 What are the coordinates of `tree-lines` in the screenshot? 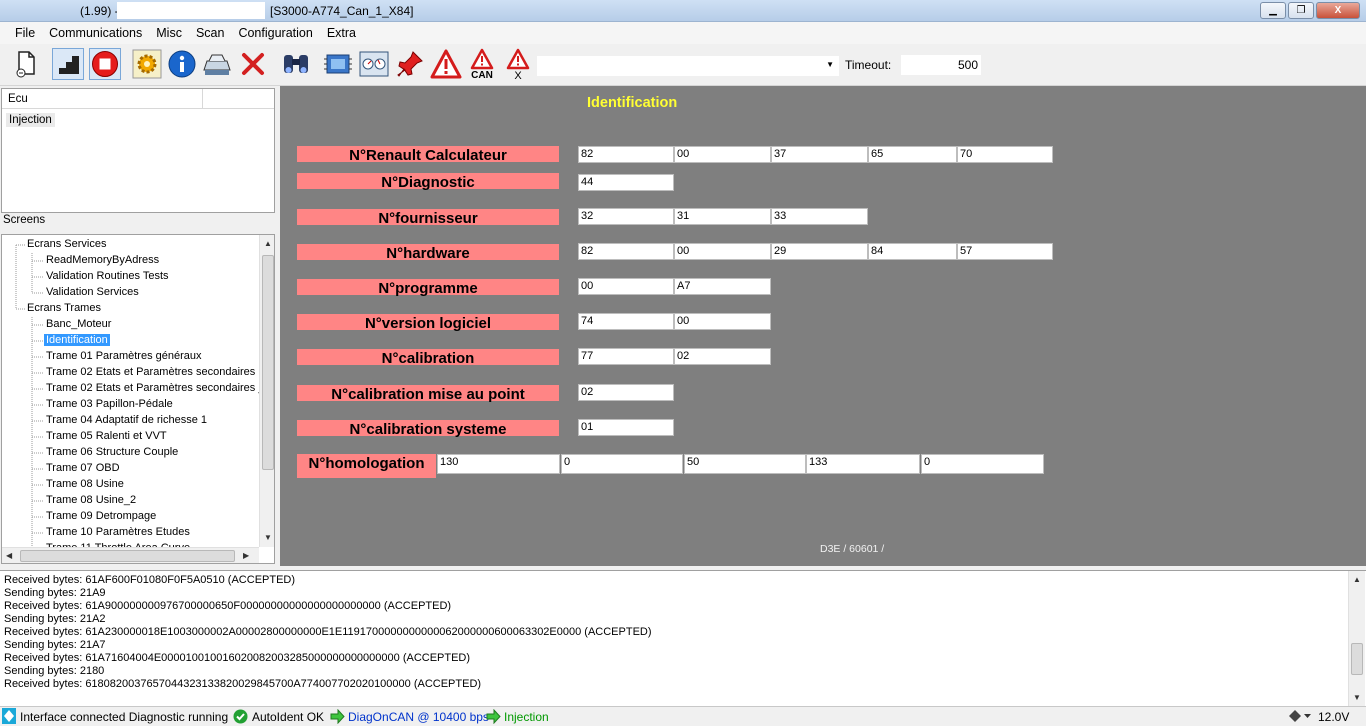 It's located at (29, 397).